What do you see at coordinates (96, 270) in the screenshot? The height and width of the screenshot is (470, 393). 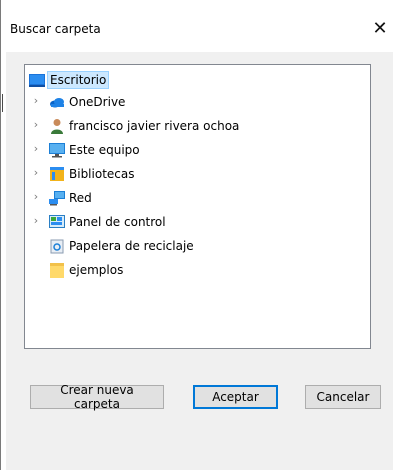 I see `tree-item-label: ejemplos` at bounding box center [96, 270].